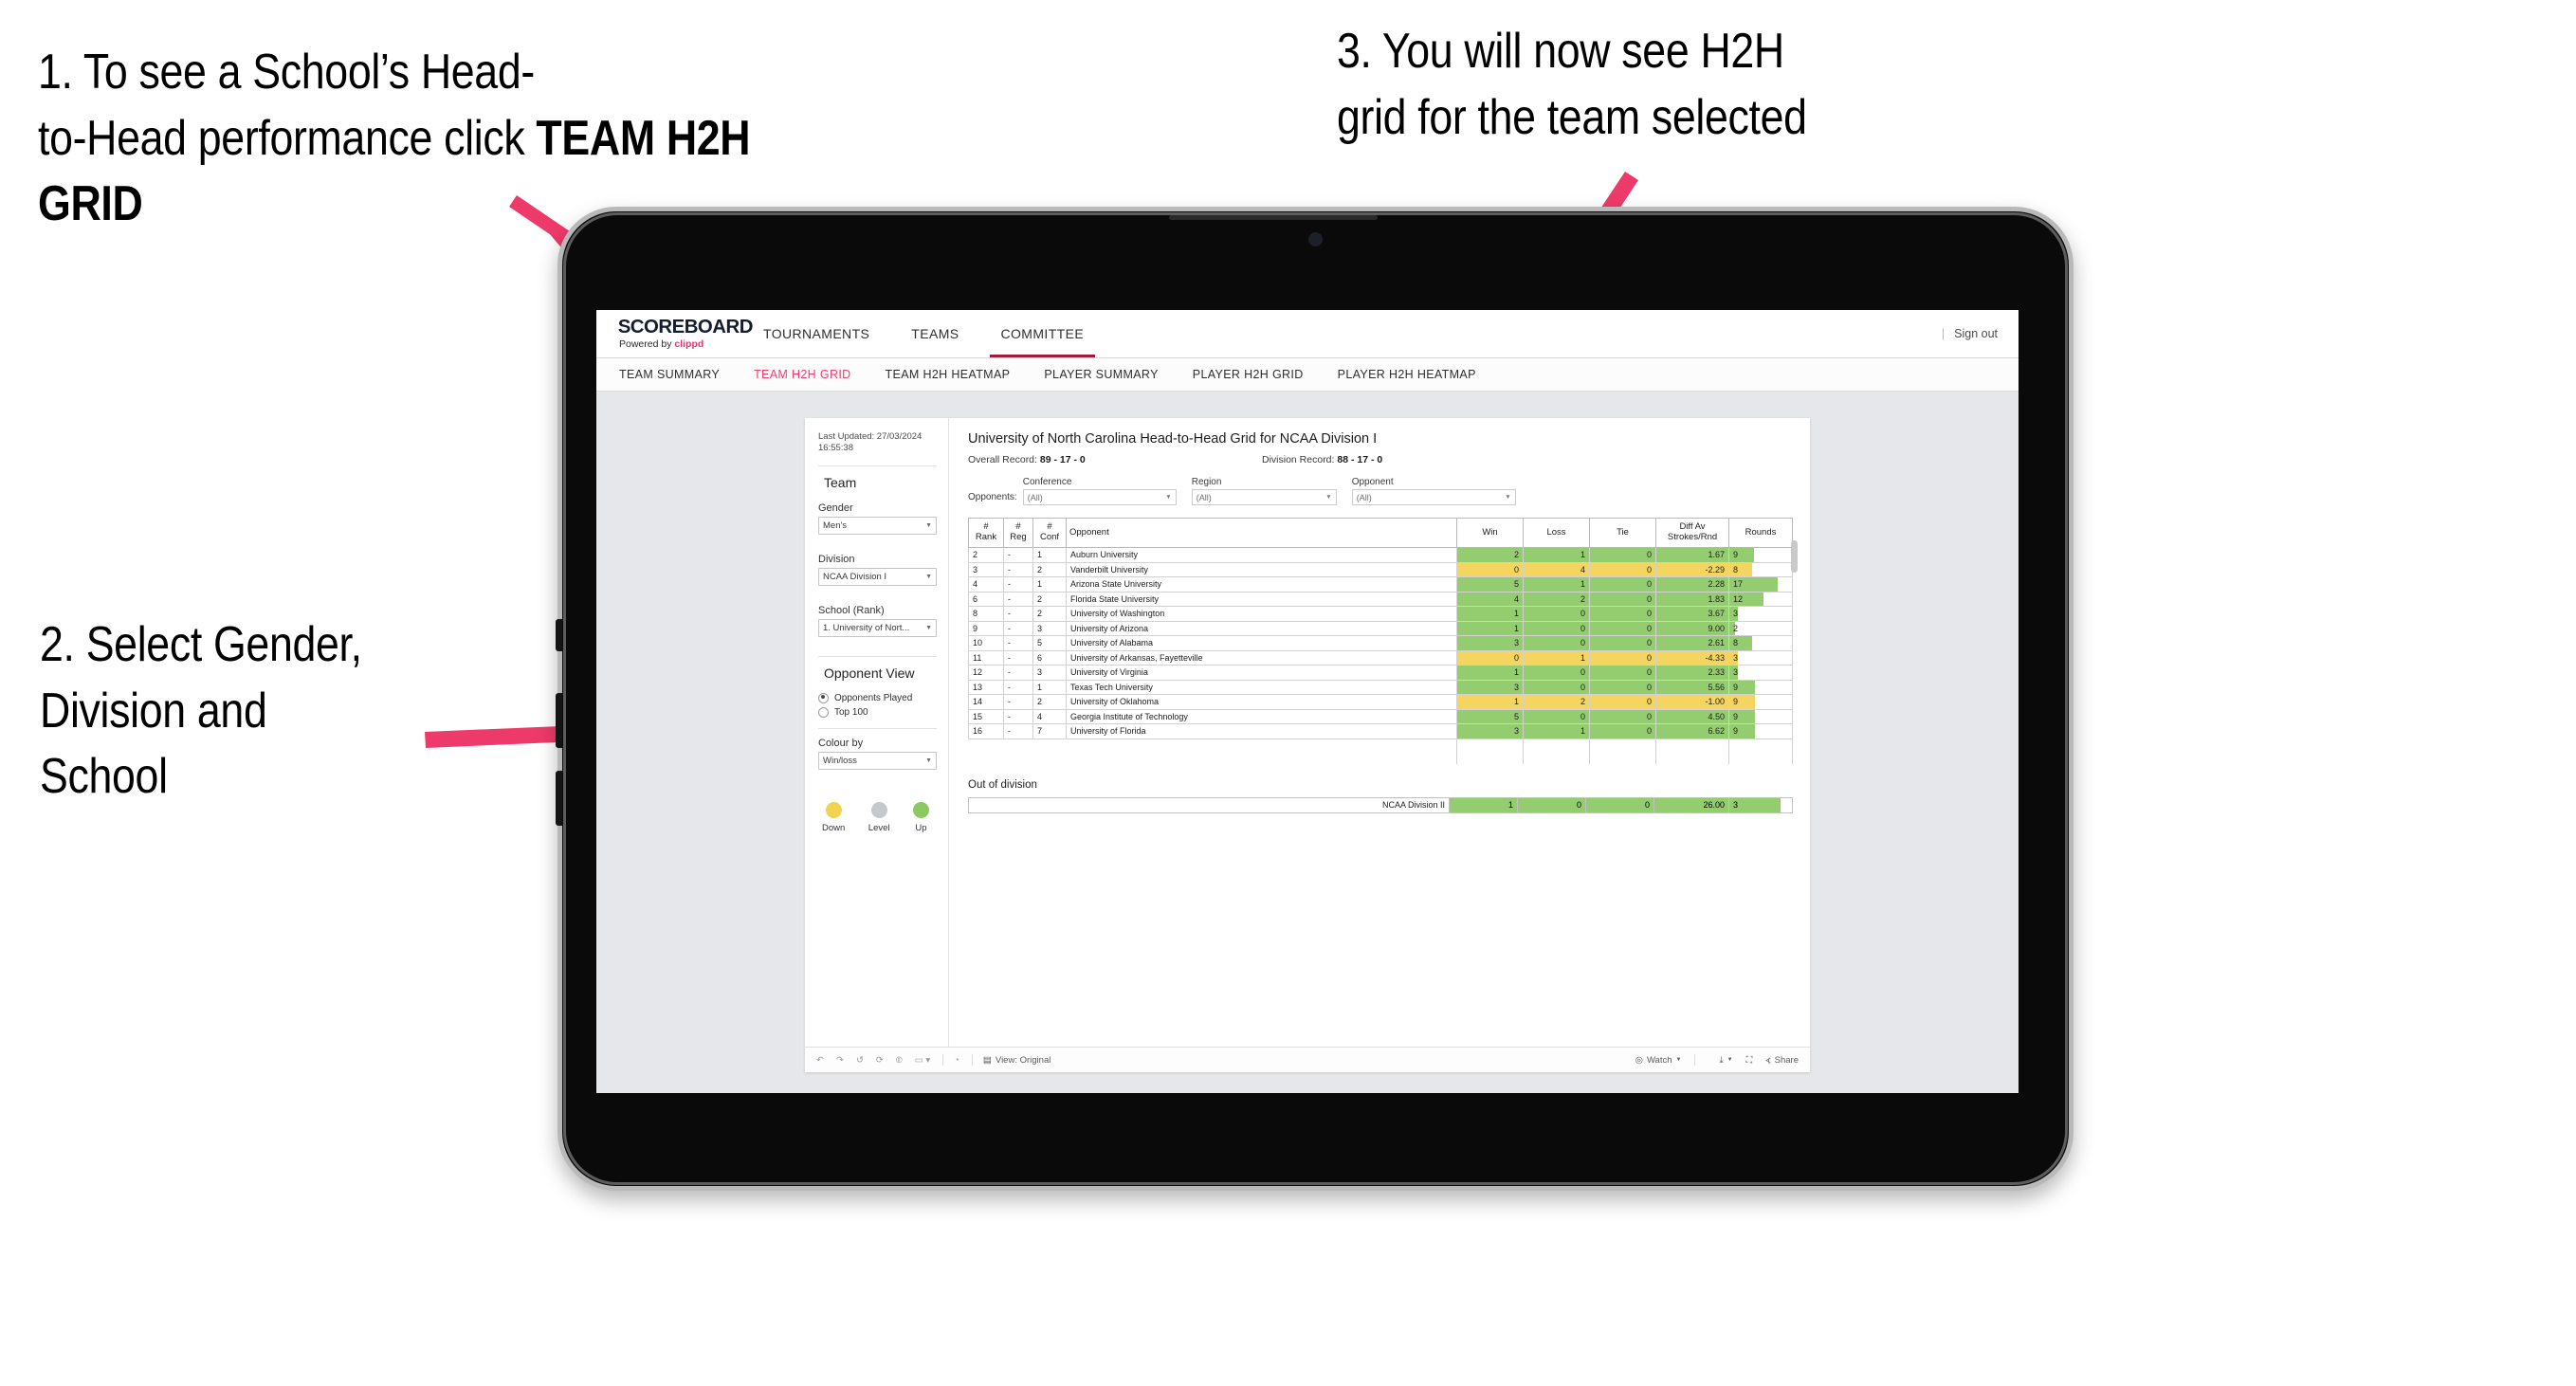 The width and height of the screenshot is (2576, 1386). Describe the element at coordinates (1407, 375) in the screenshot. I see `subnav-player-h2h-heatmap: PLAYER H2H HEATMAP` at that location.